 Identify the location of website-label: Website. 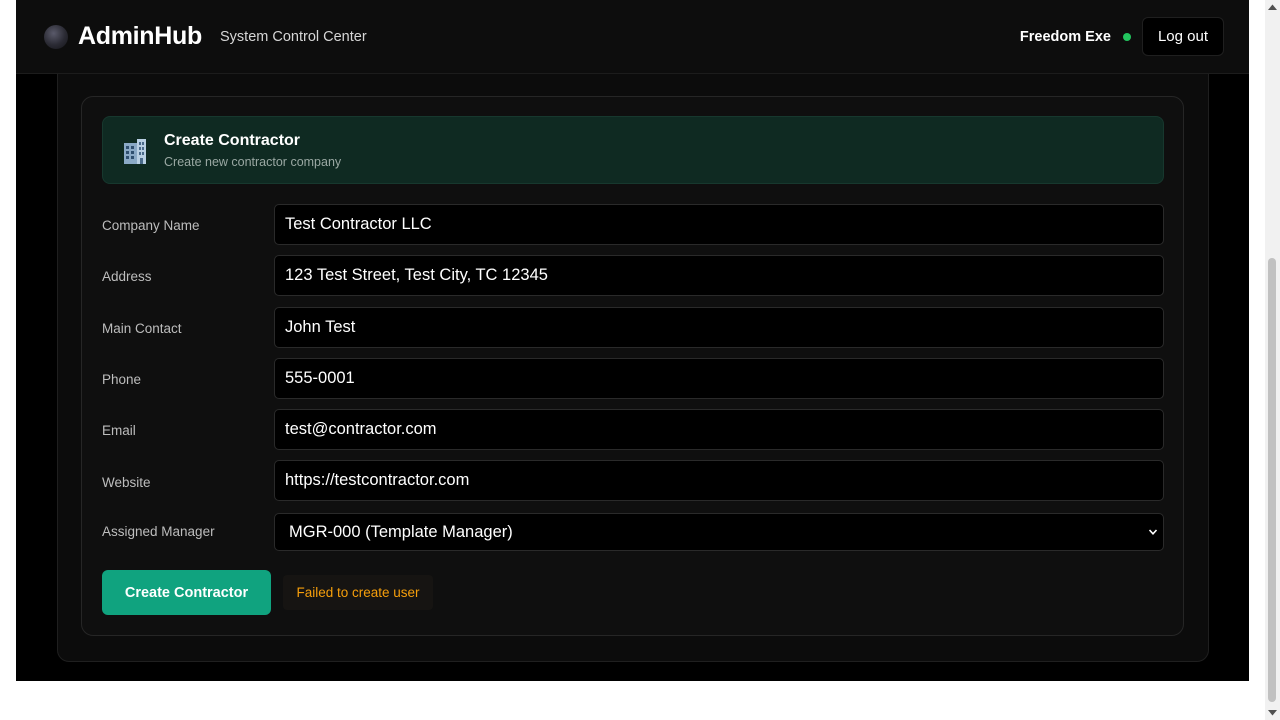
(126, 482).